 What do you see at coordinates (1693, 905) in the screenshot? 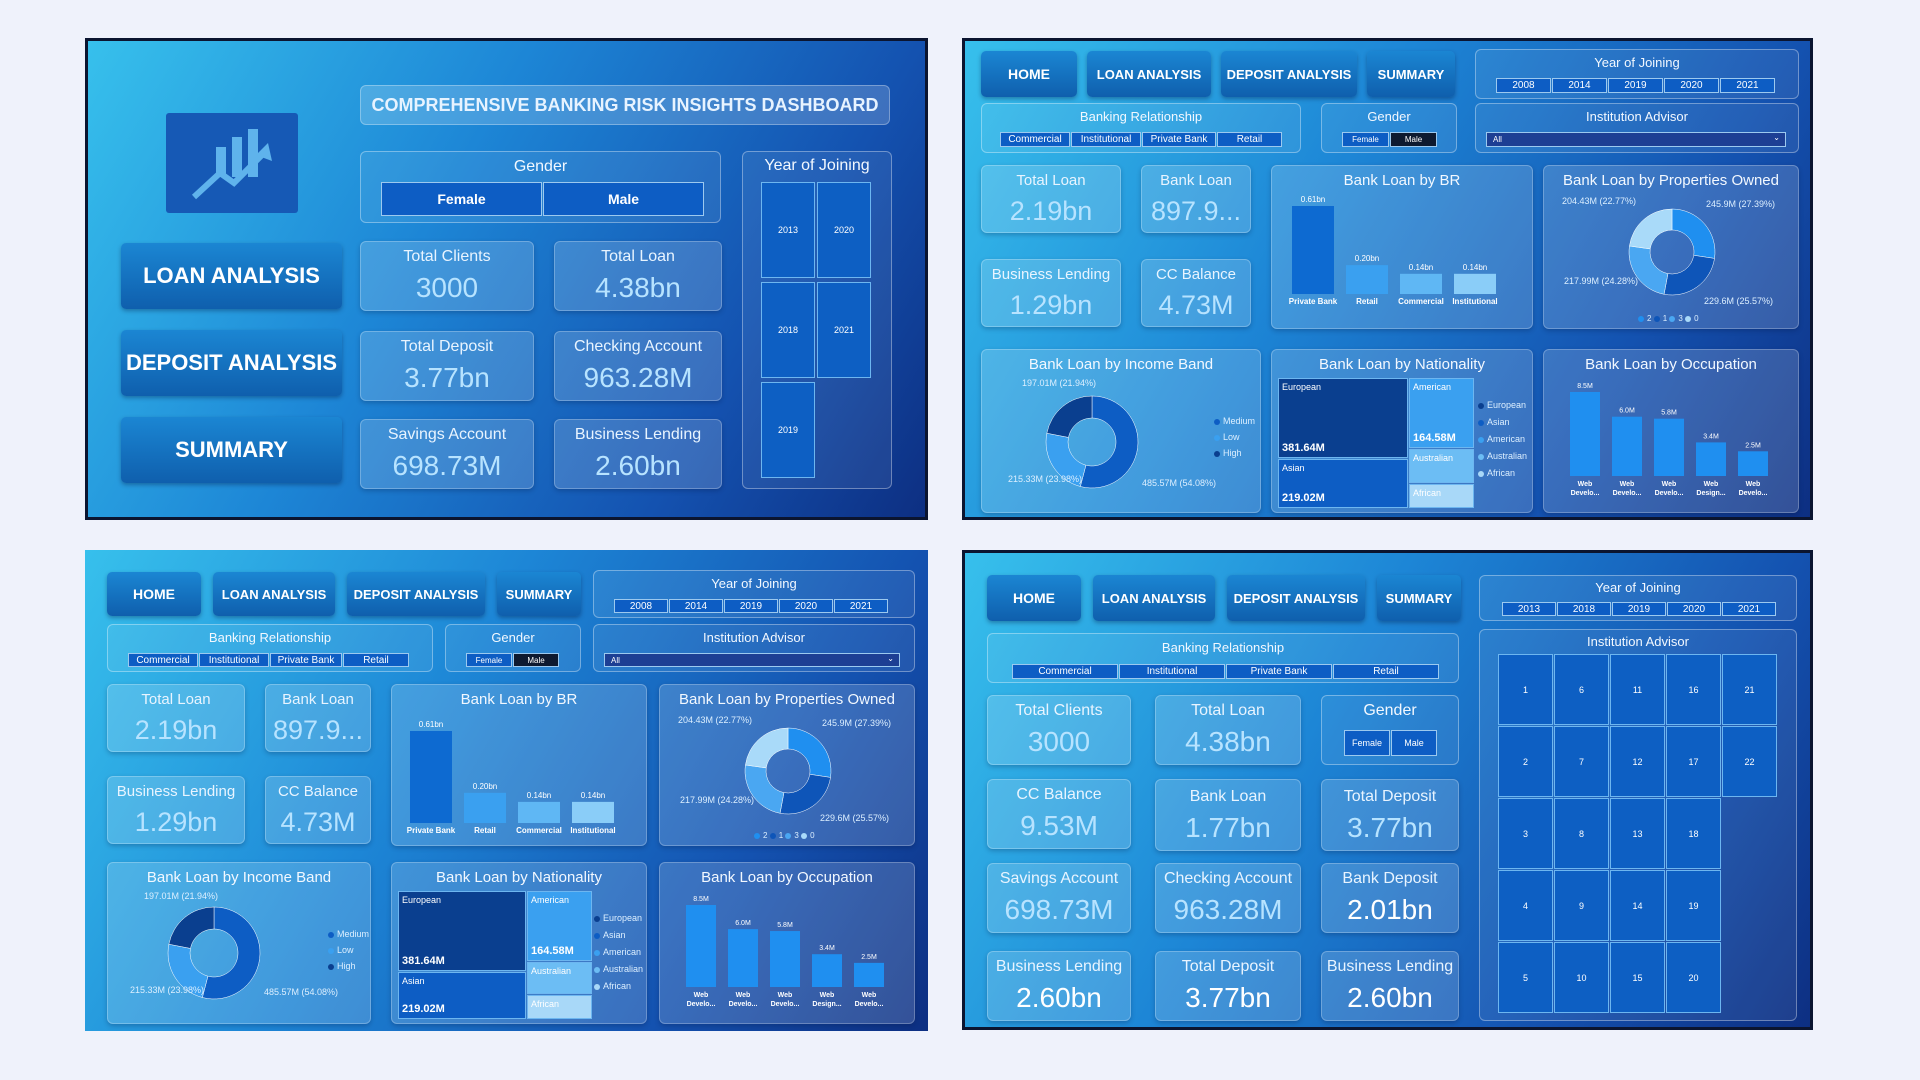
I see `advisor-option-19: 19` at bounding box center [1693, 905].